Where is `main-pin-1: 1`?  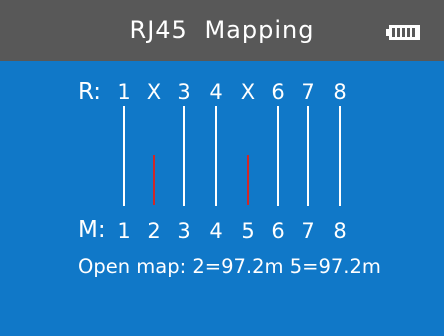
main-pin-1: 1 is located at coordinates (124, 231).